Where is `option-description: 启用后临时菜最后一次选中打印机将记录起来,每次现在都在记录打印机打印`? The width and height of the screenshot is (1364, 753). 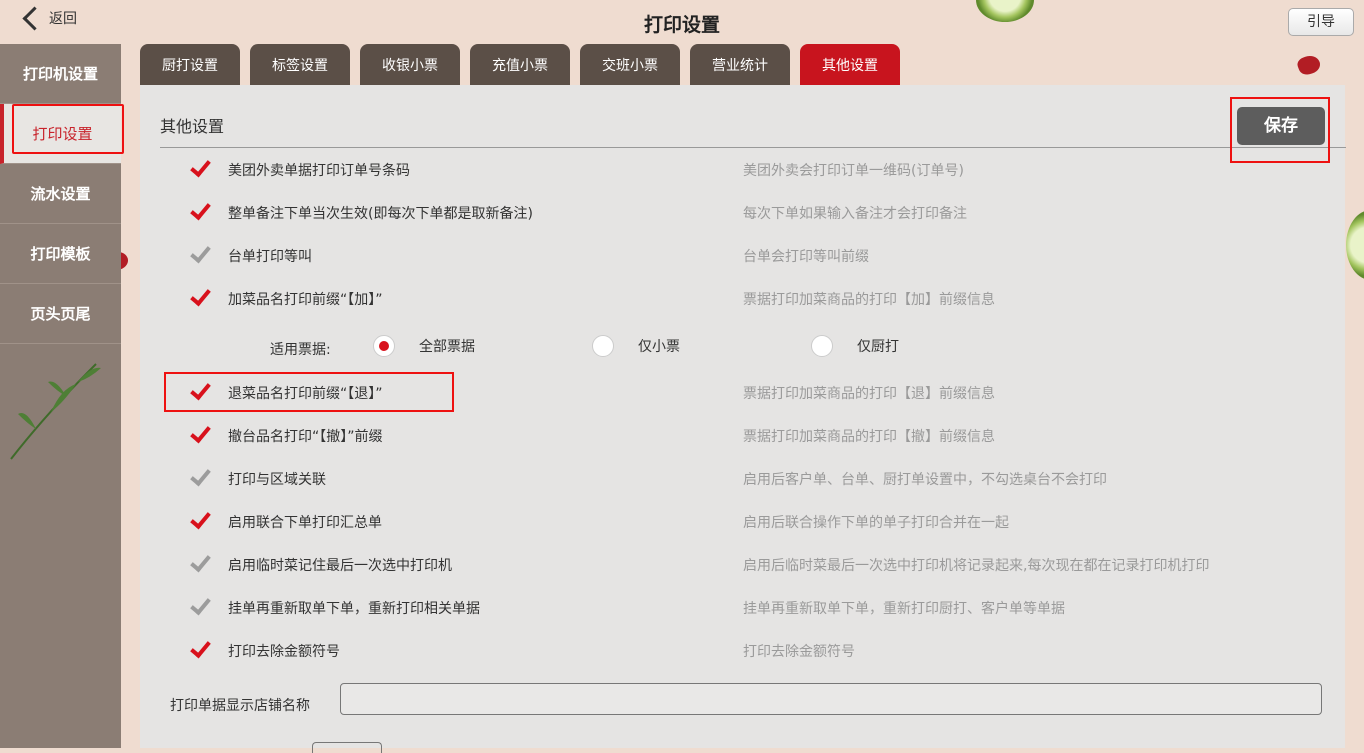 option-description: 启用后临时菜最后一次选中打印机将记录起来,每次现在都在记录打印机打印 is located at coordinates (976, 566).